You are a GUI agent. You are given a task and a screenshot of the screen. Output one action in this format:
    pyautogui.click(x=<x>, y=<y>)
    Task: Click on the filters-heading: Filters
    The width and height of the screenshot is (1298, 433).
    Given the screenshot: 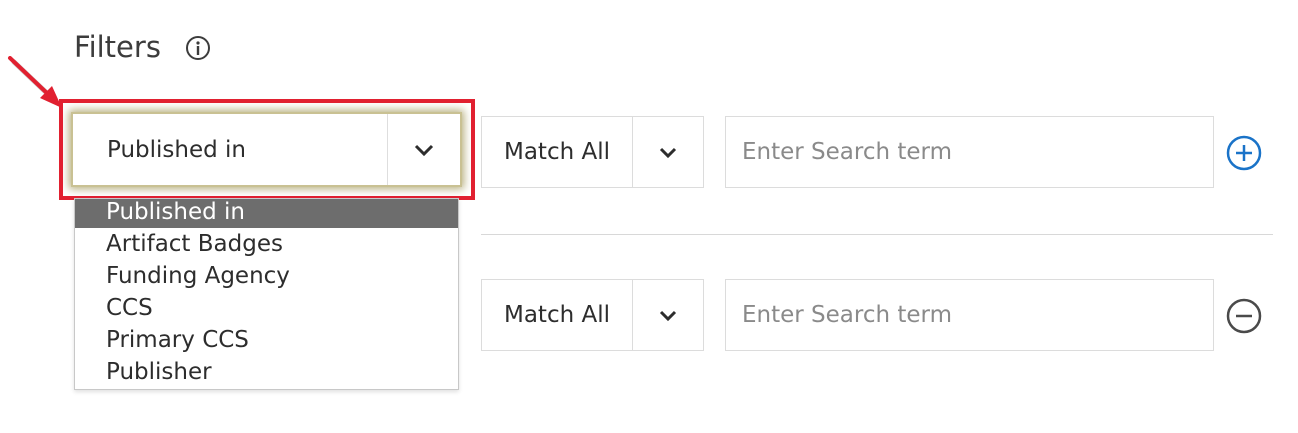 What is the action you would take?
    pyautogui.click(x=142, y=47)
    